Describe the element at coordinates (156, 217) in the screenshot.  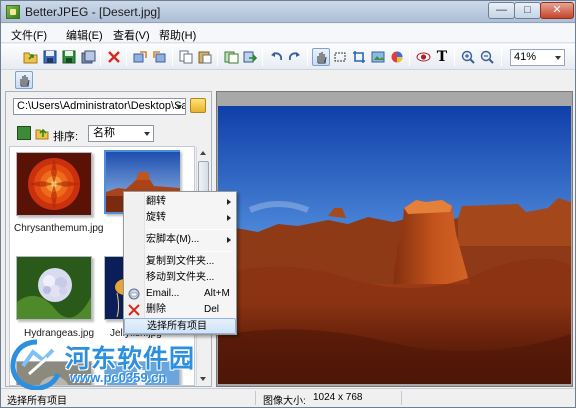
I see `menu-item-label: 旋转` at that location.